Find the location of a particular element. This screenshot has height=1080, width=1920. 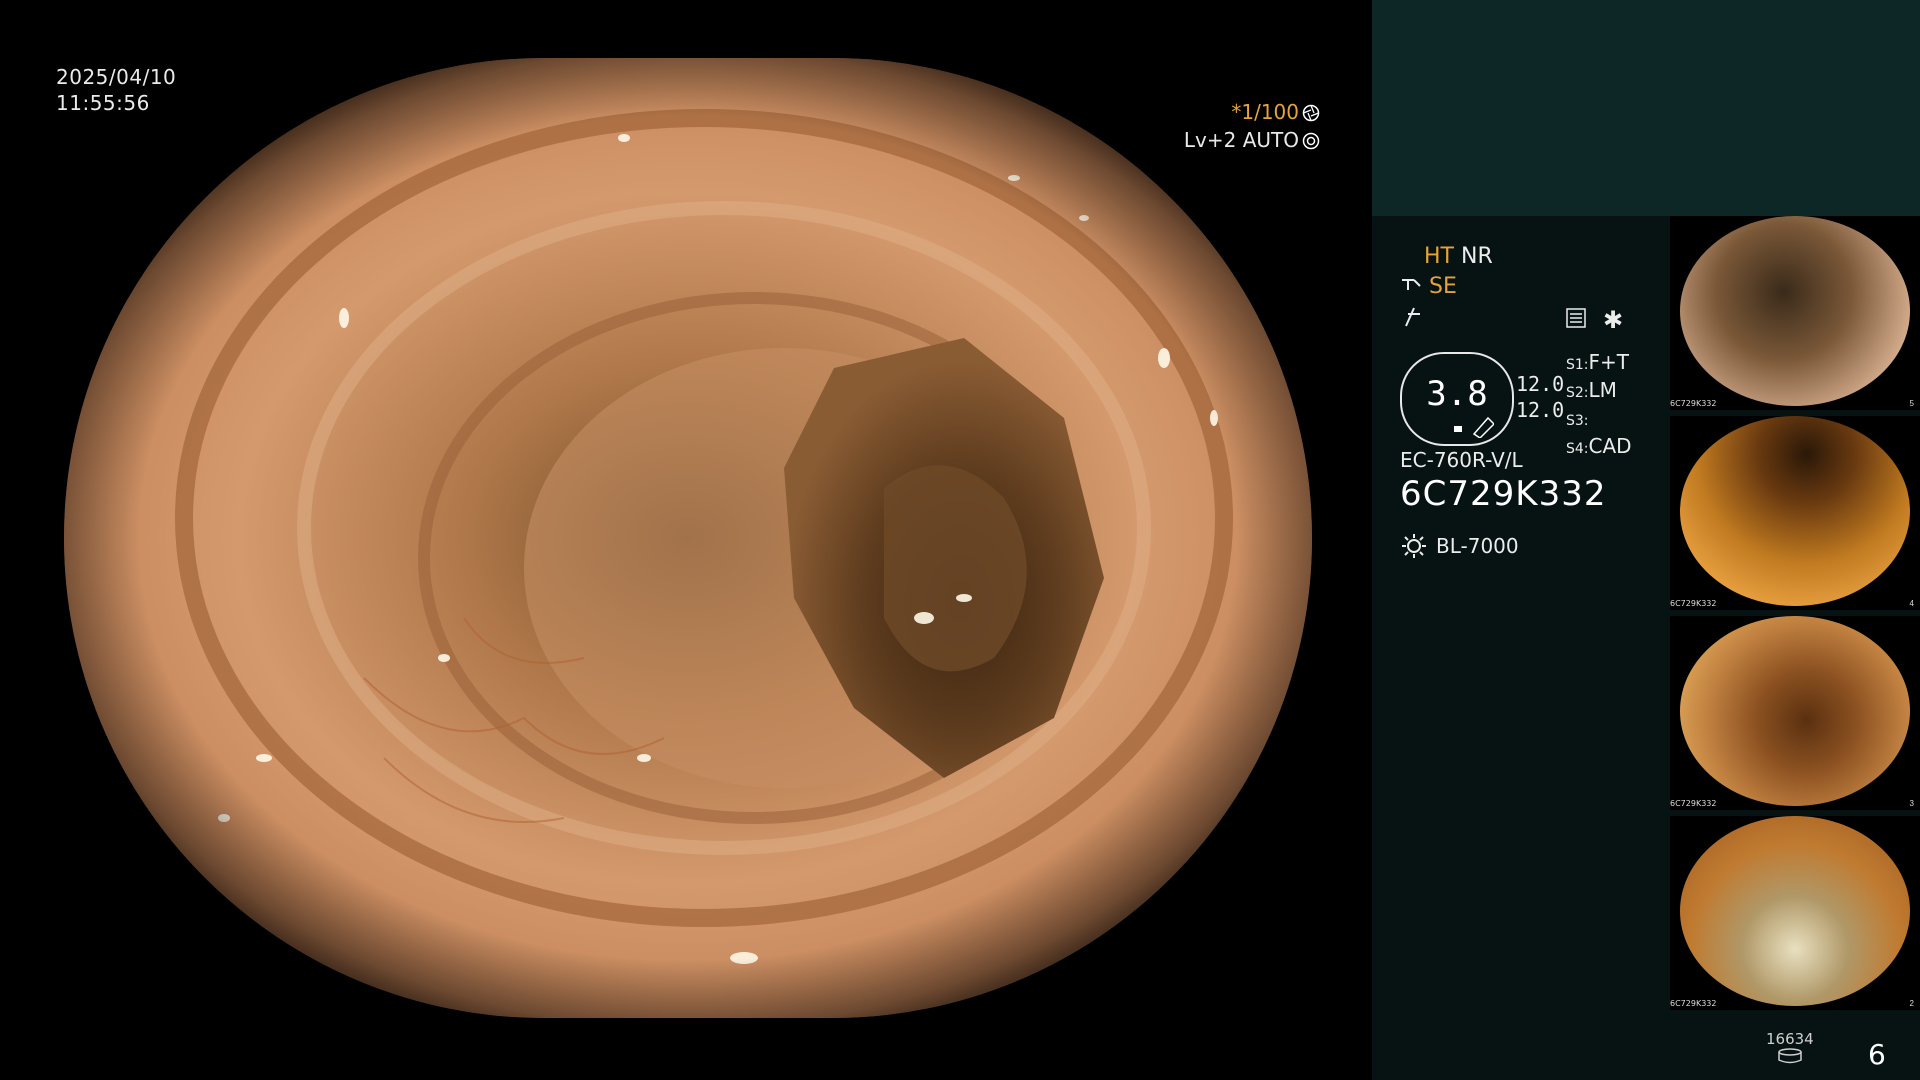

menu-list-icon is located at coordinates (1576, 318).